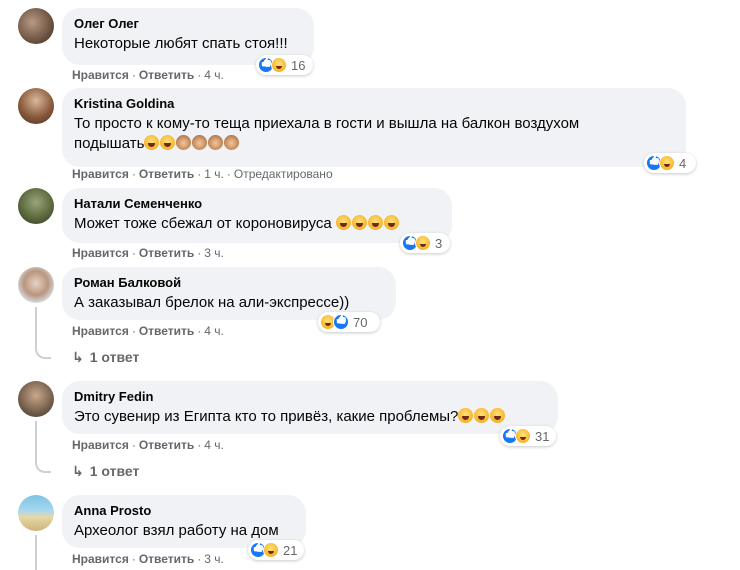 Image resolution: width=740 pixels, height=570 pixels. I want to click on comment-author: Kristina Goldina, so click(374, 104).